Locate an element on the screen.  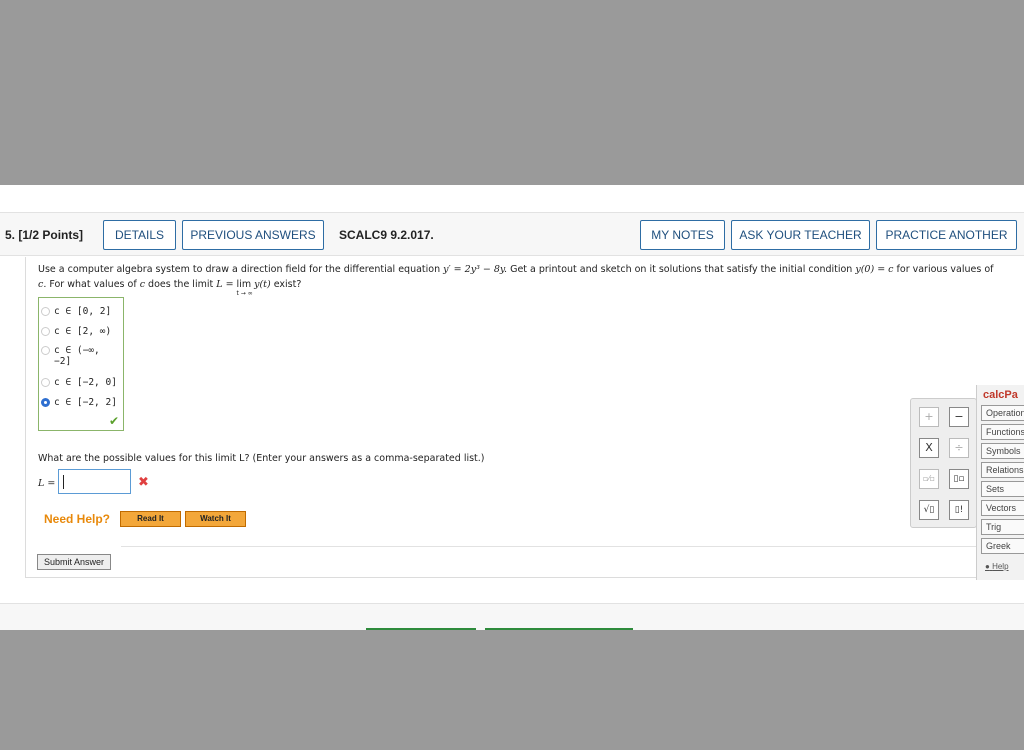
practice-another-button: PRACTICE ANOTHER is located at coordinates (946, 235).